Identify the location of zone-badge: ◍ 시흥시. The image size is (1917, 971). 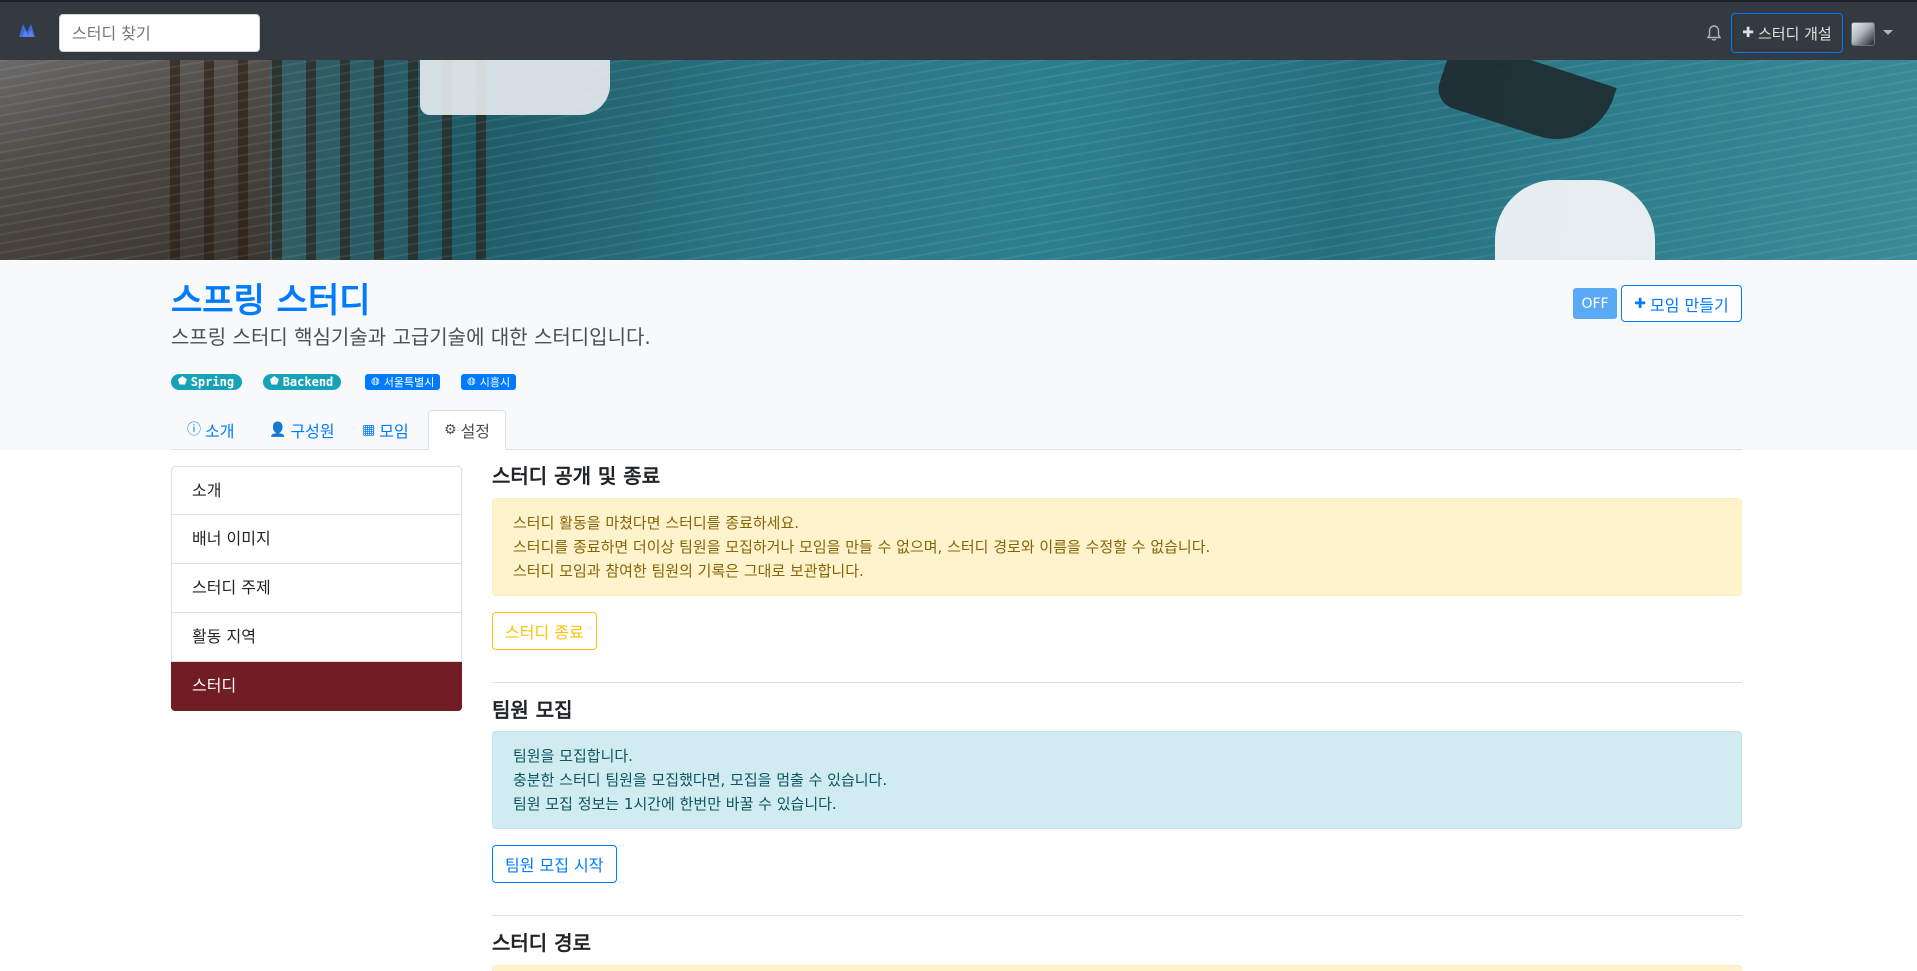
(489, 382).